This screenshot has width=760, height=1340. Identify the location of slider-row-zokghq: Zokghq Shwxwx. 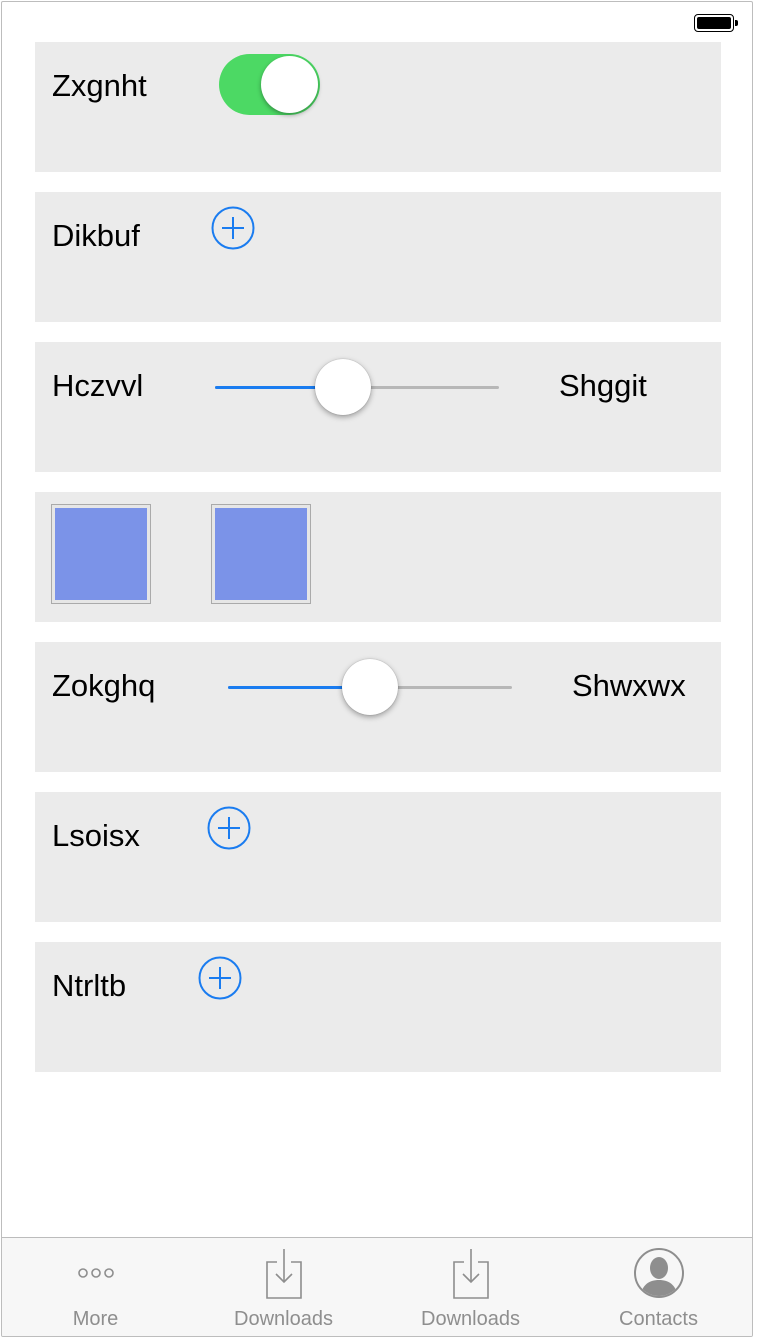
(378, 707).